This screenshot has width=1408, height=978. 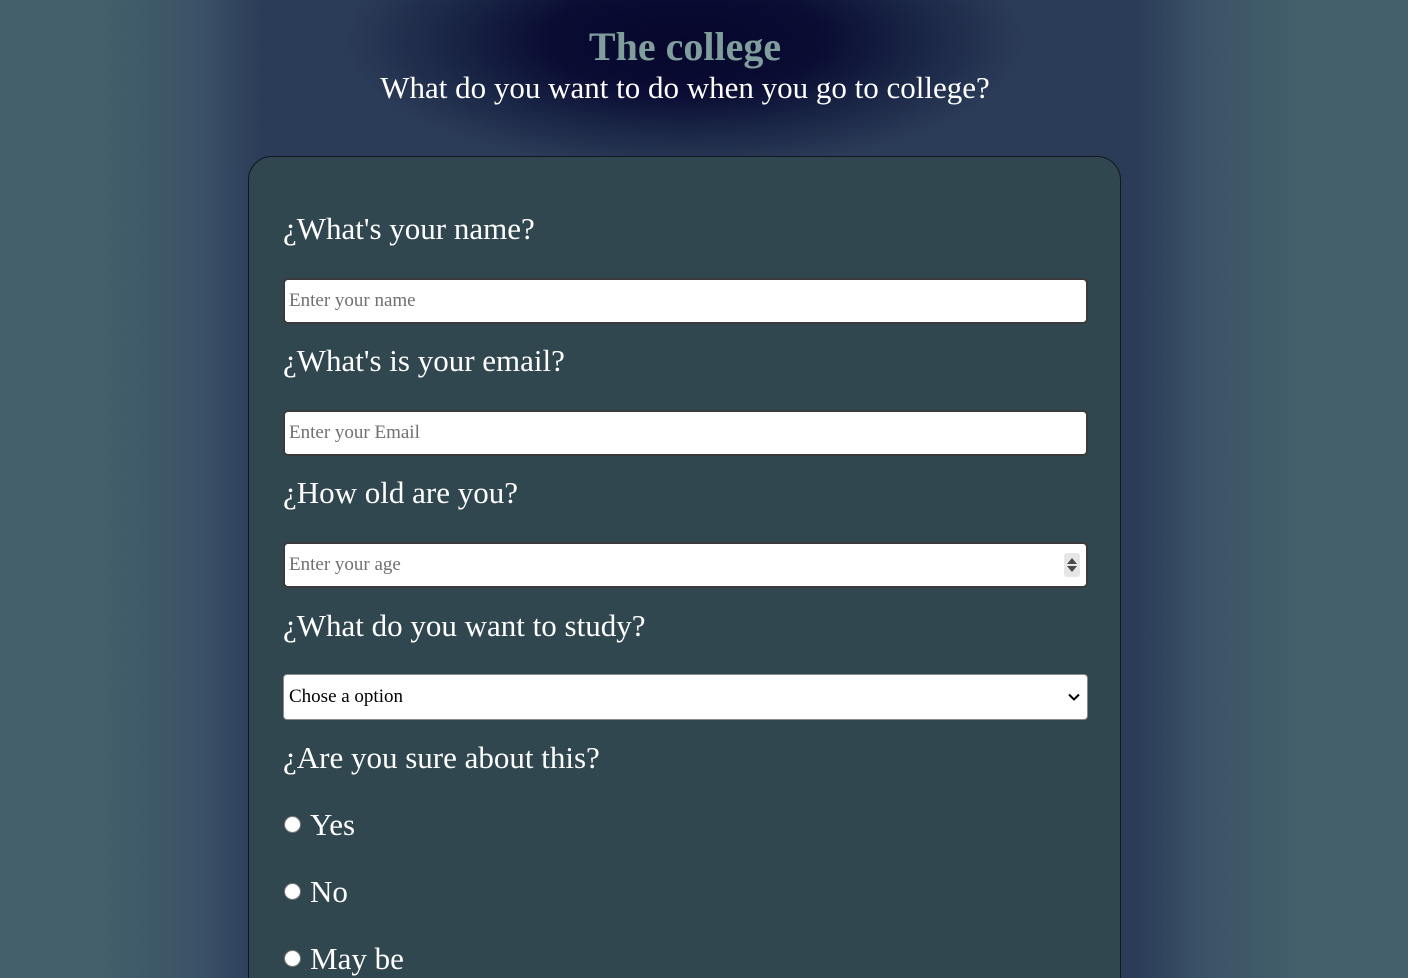 I want to click on study-select: Chose a option, so click(x=685, y=697).